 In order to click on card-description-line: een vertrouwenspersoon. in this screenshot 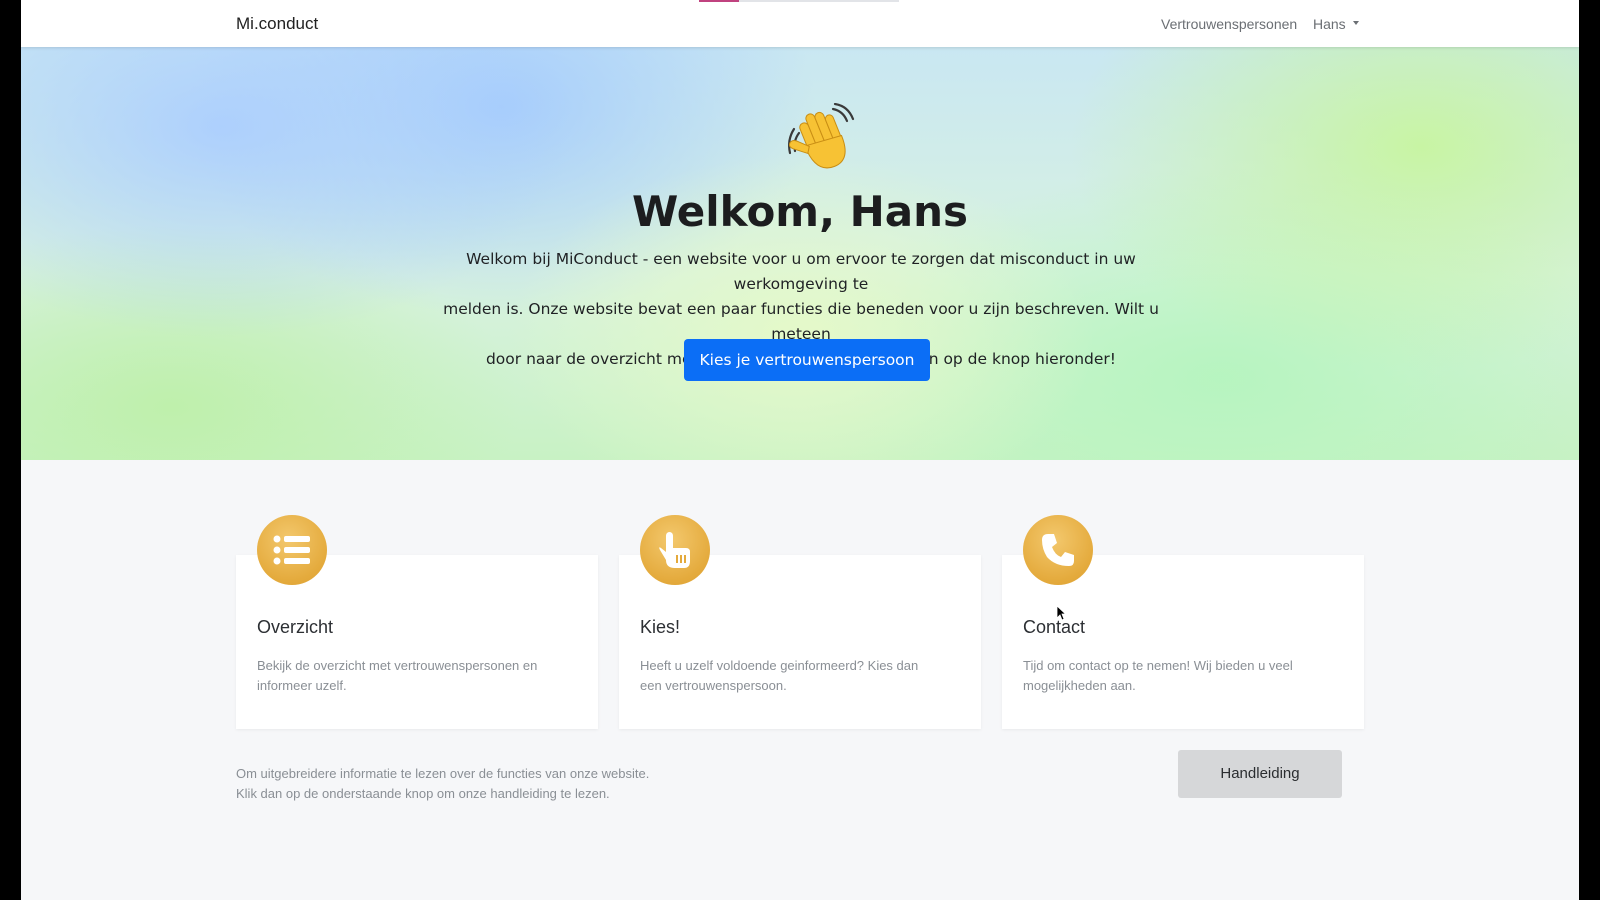, I will do `click(713, 685)`.